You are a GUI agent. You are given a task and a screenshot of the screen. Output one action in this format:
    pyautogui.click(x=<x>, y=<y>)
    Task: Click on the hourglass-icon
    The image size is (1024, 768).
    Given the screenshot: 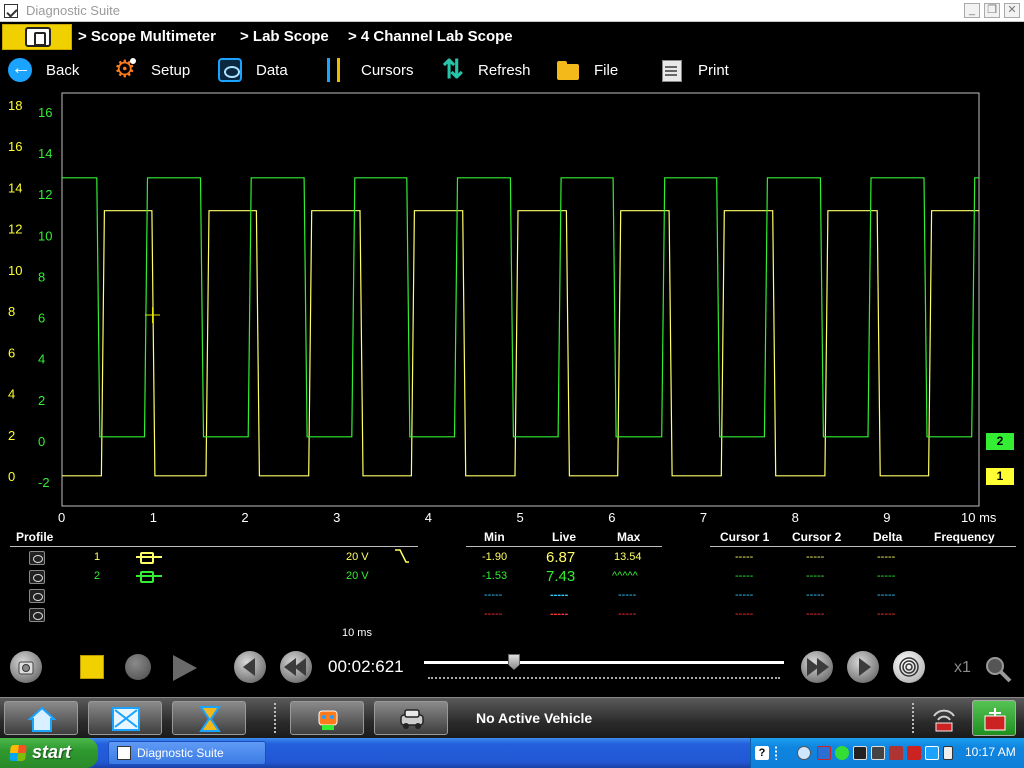 What is the action you would take?
    pyautogui.click(x=210, y=719)
    